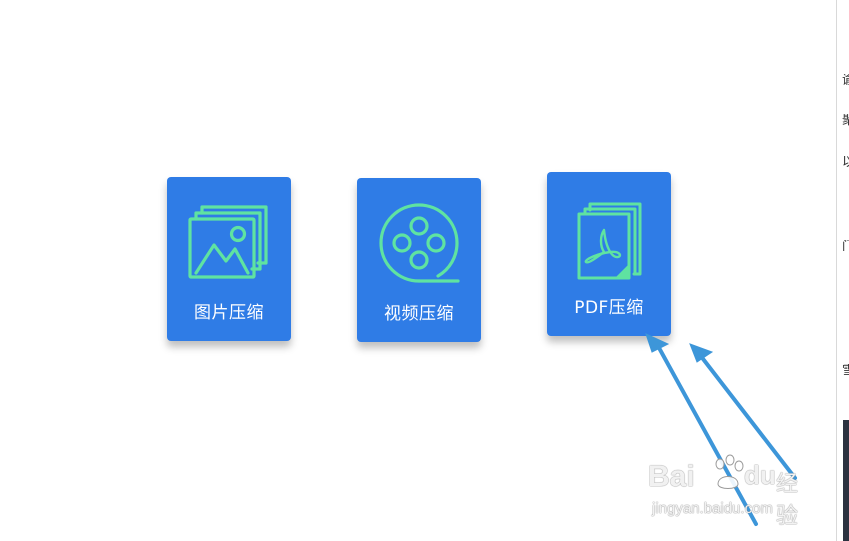 The height and width of the screenshot is (541, 849). What do you see at coordinates (229, 313) in the screenshot?
I see `image-compress-label: 图片压缩` at bounding box center [229, 313].